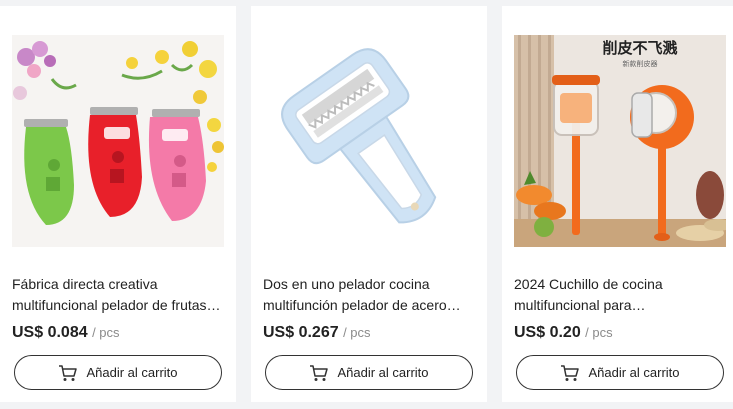 This screenshot has height=409, width=733. I want to click on blue-peeler-image, so click(369, 141).